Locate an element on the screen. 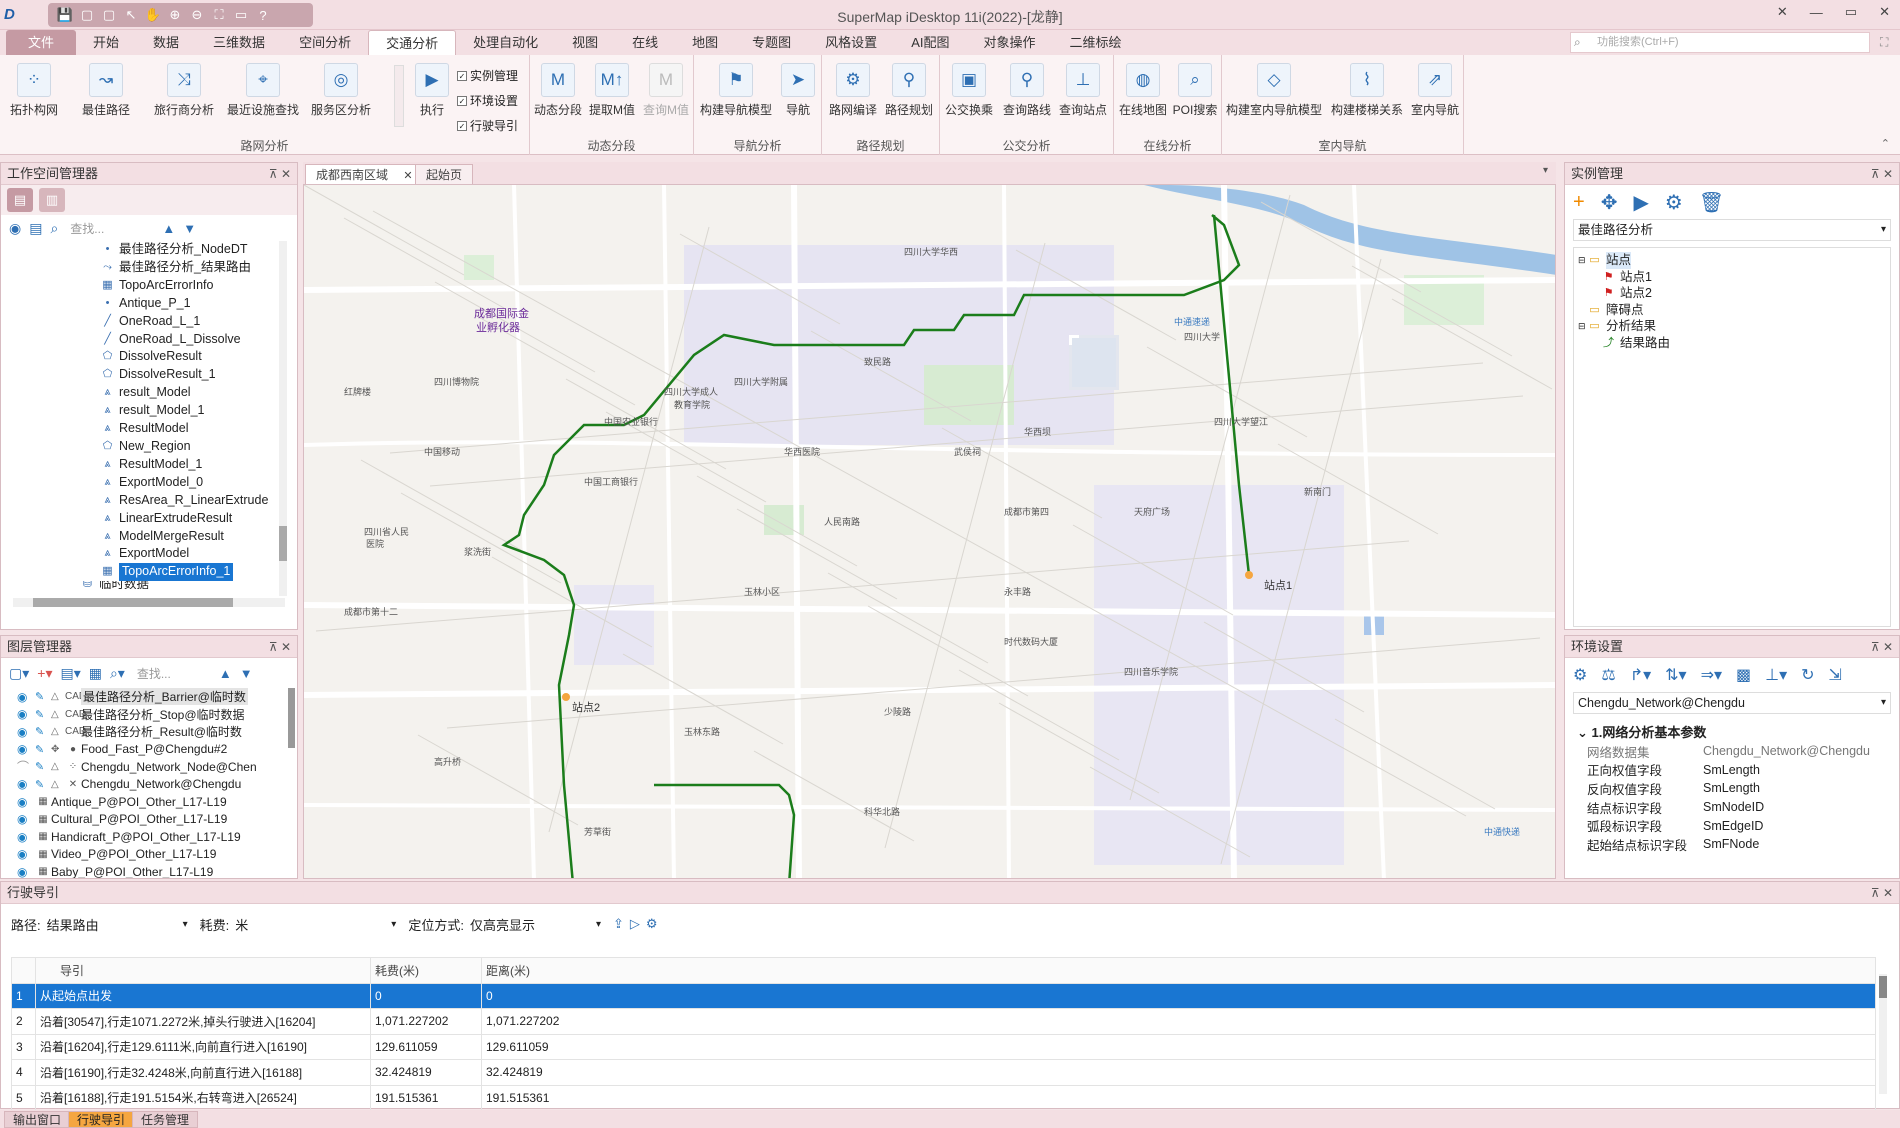 This screenshot has width=1900, height=1128. tree-item: ⩓ ExportModel is located at coordinates (199, 554).